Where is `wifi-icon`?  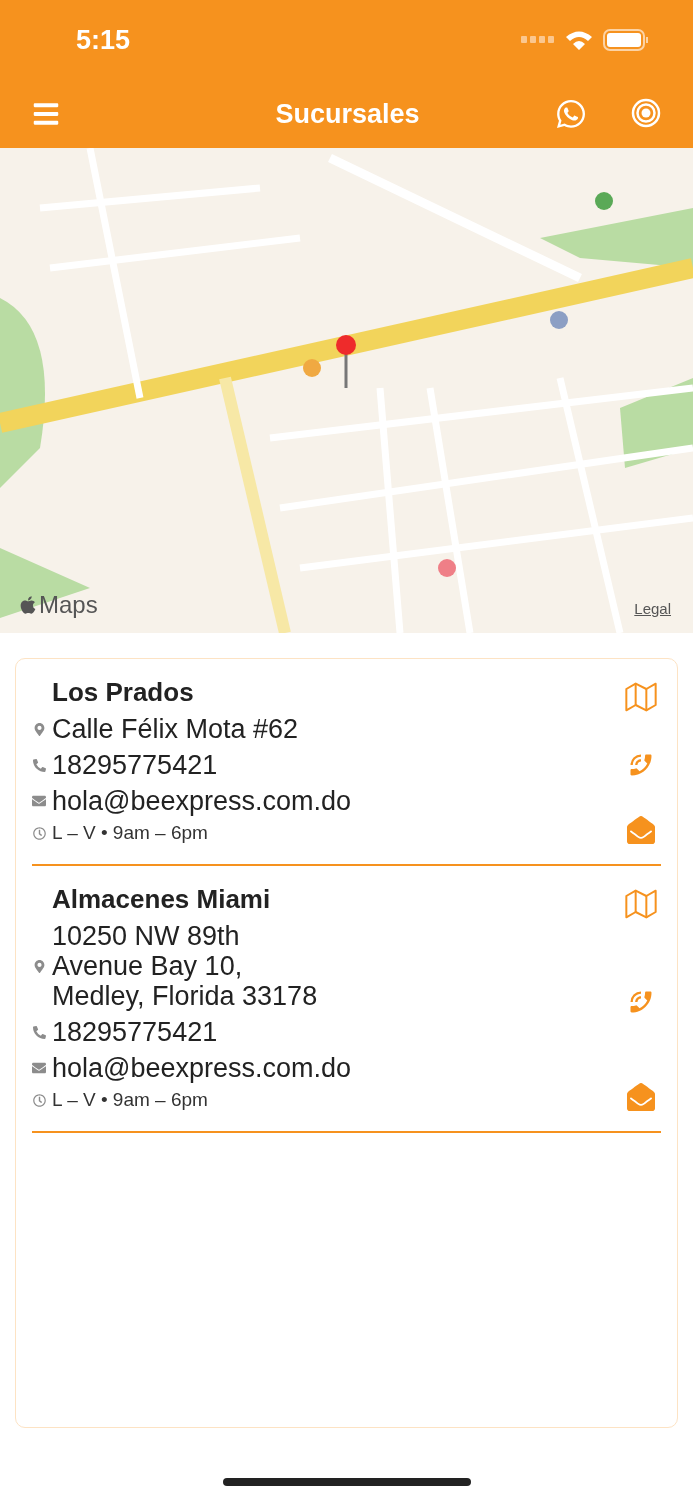 wifi-icon is located at coordinates (579, 40).